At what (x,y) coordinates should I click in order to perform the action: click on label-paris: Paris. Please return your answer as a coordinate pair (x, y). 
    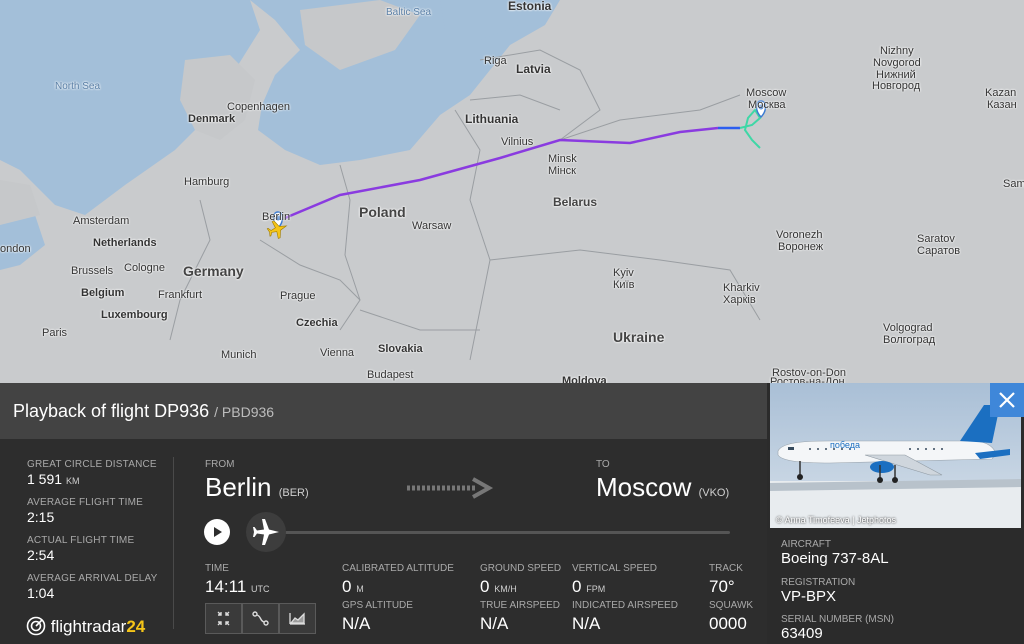
    Looking at the image, I should click on (55, 333).